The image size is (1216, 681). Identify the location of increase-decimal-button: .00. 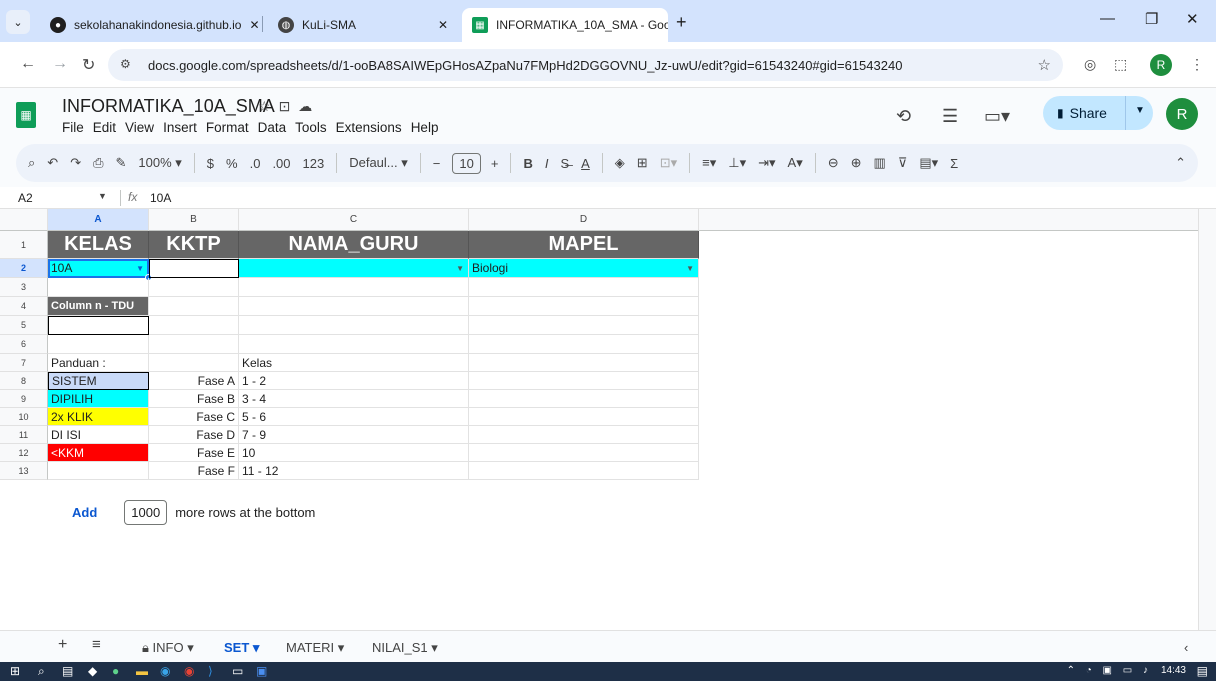
(281, 163).